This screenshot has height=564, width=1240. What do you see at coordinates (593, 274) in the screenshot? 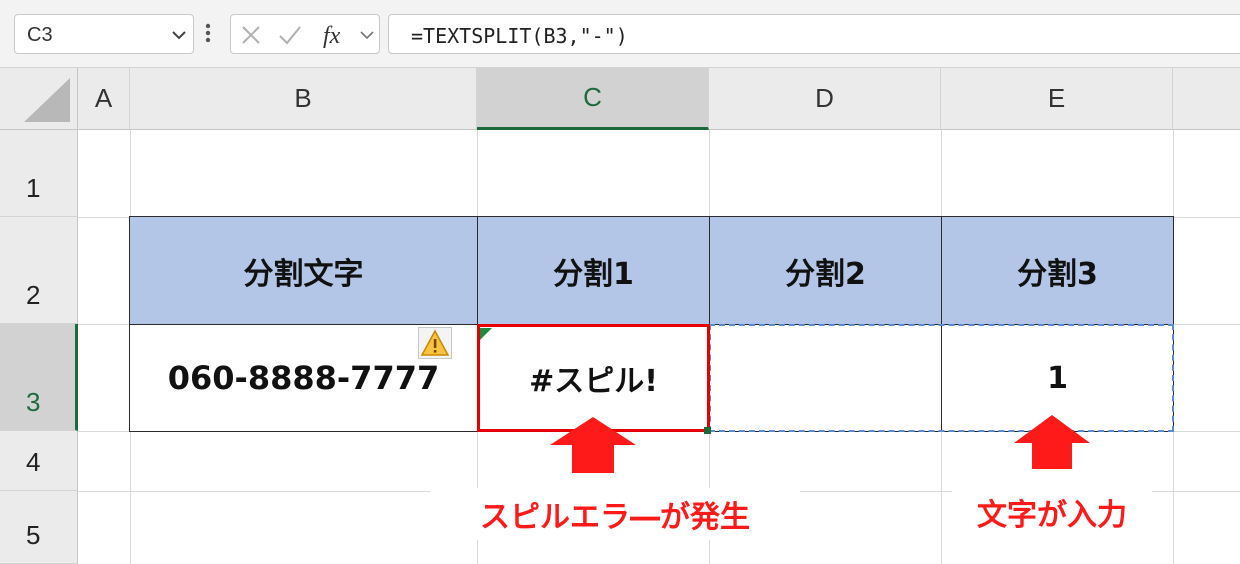
I see `header-split-1: 分割1` at bounding box center [593, 274].